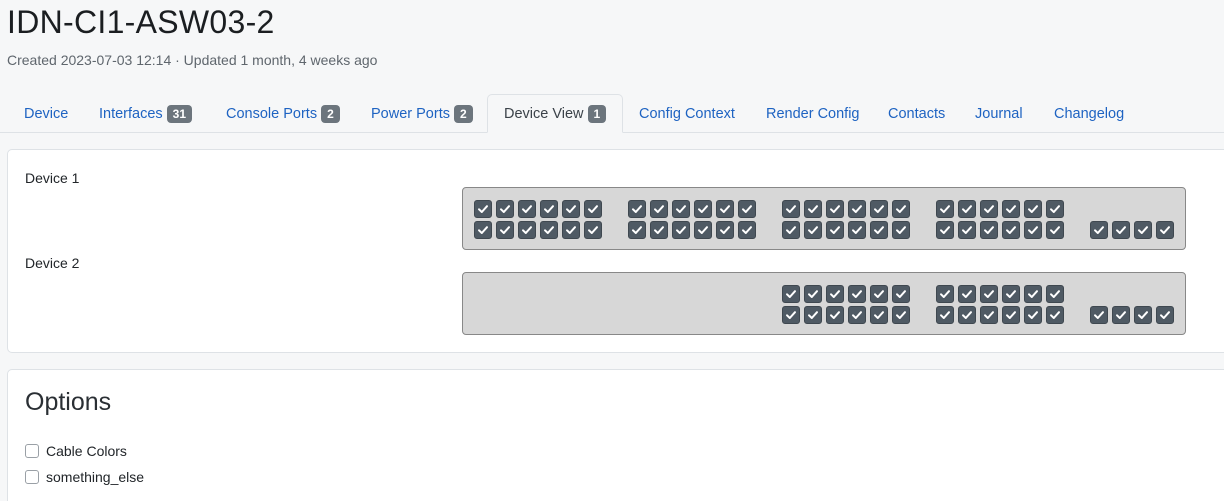 The height and width of the screenshot is (501, 1224). Describe the element at coordinates (95, 477) in the screenshot. I see `option-label: something_else` at that location.